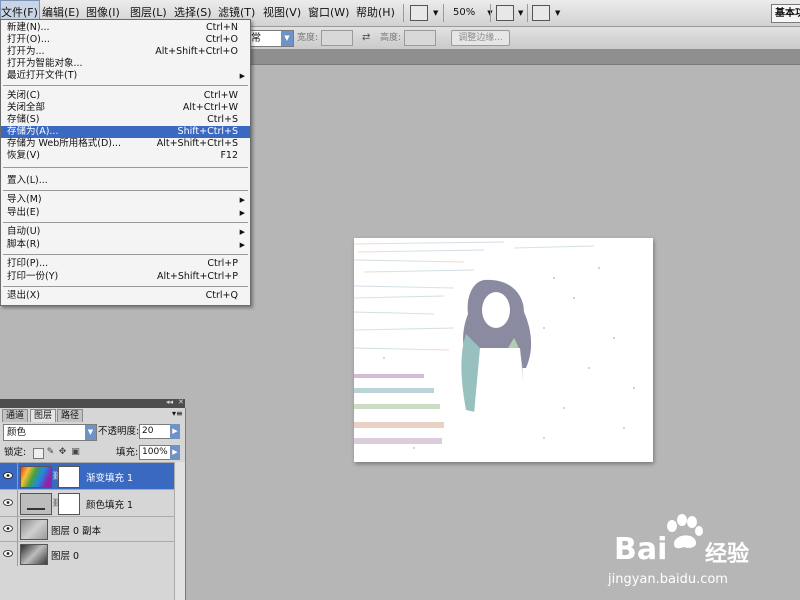 This screenshot has width=800, height=600. What do you see at coordinates (38, 453) in the screenshot?
I see `lock-transparent-icon` at bounding box center [38, 453].